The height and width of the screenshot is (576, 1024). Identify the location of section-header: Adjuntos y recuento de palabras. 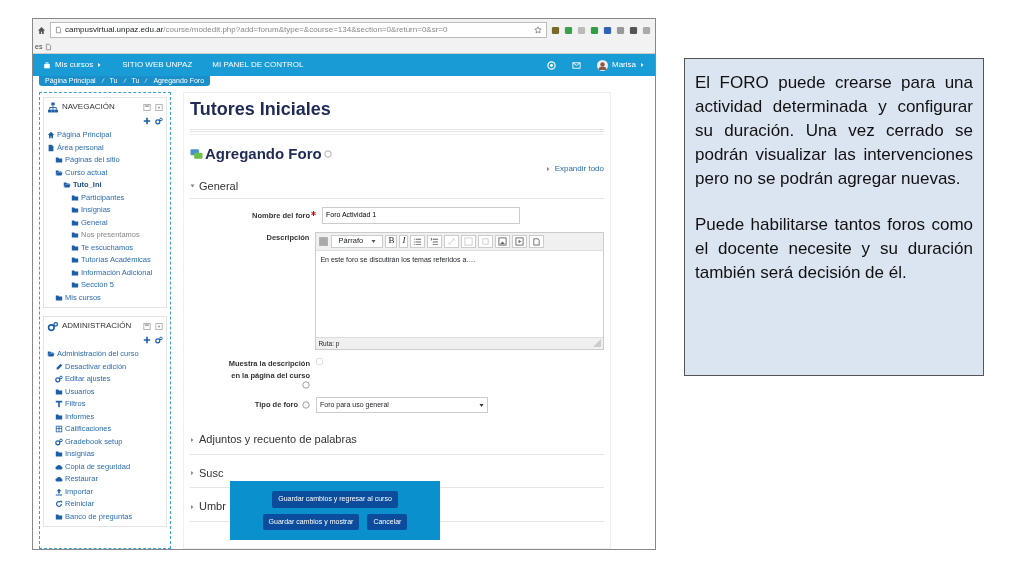
(273, 439).